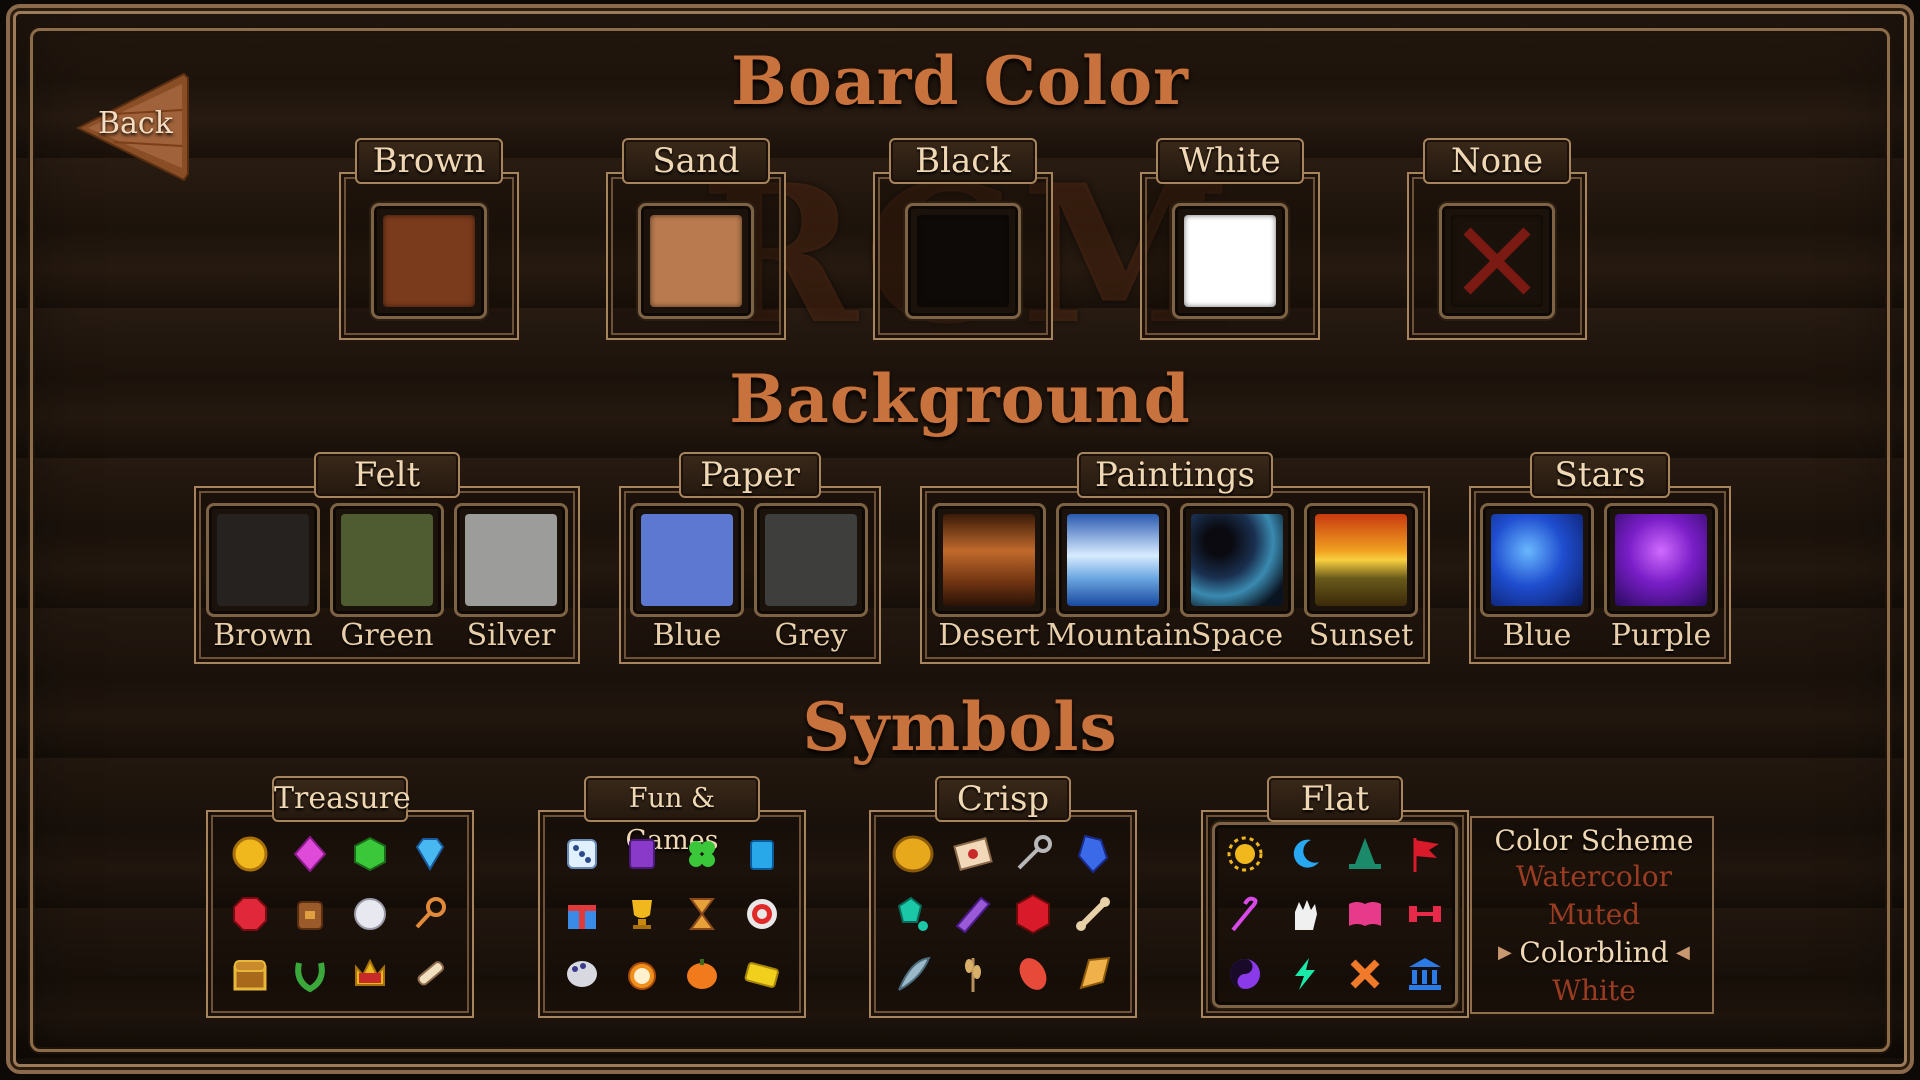 This screenshot has height=1080, width=1920. What do you see at coordinates (430, 914) in the screenshot?
I see `key-icon` at bounding box center [430, 914].